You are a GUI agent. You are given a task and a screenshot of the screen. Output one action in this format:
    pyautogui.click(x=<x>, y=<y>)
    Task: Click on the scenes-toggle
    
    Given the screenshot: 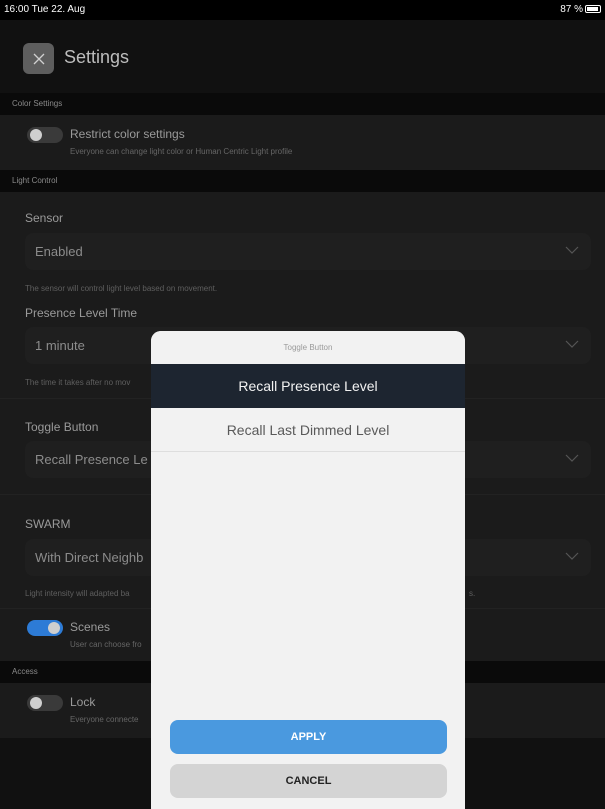 What is the action you would take?
    pyautogui.click(x=45, y=628)
    